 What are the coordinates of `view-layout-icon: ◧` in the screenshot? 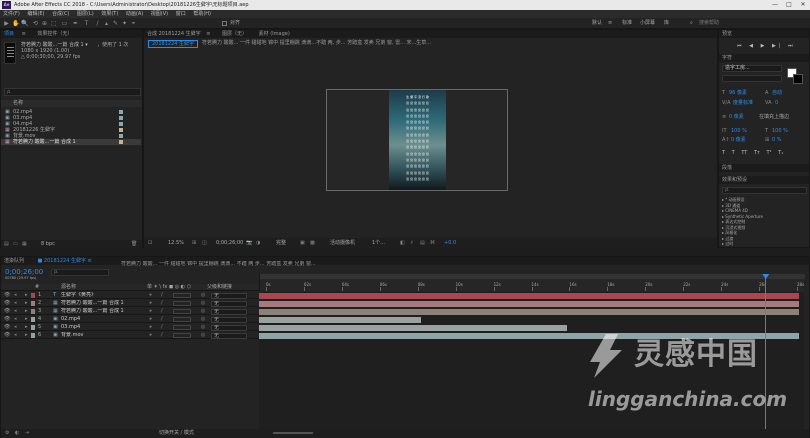 It's located at (402, 243).